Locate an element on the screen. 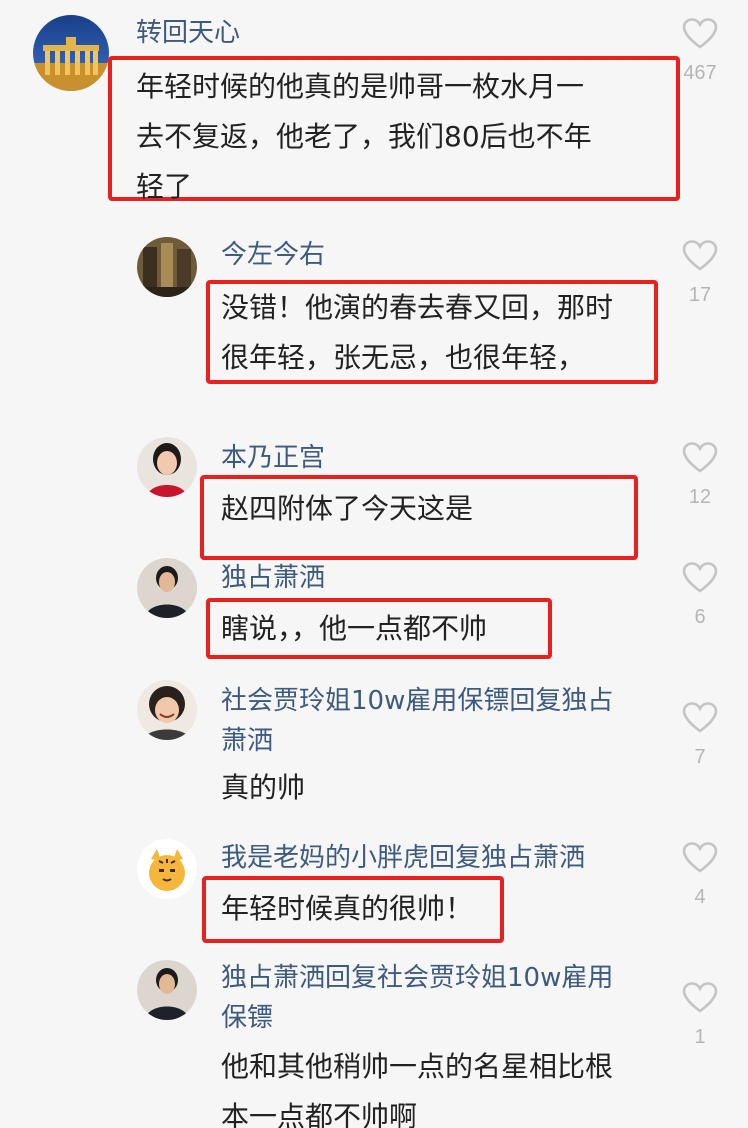  avatar-image-tiger-cartoon is located at coordinates (167, 869).